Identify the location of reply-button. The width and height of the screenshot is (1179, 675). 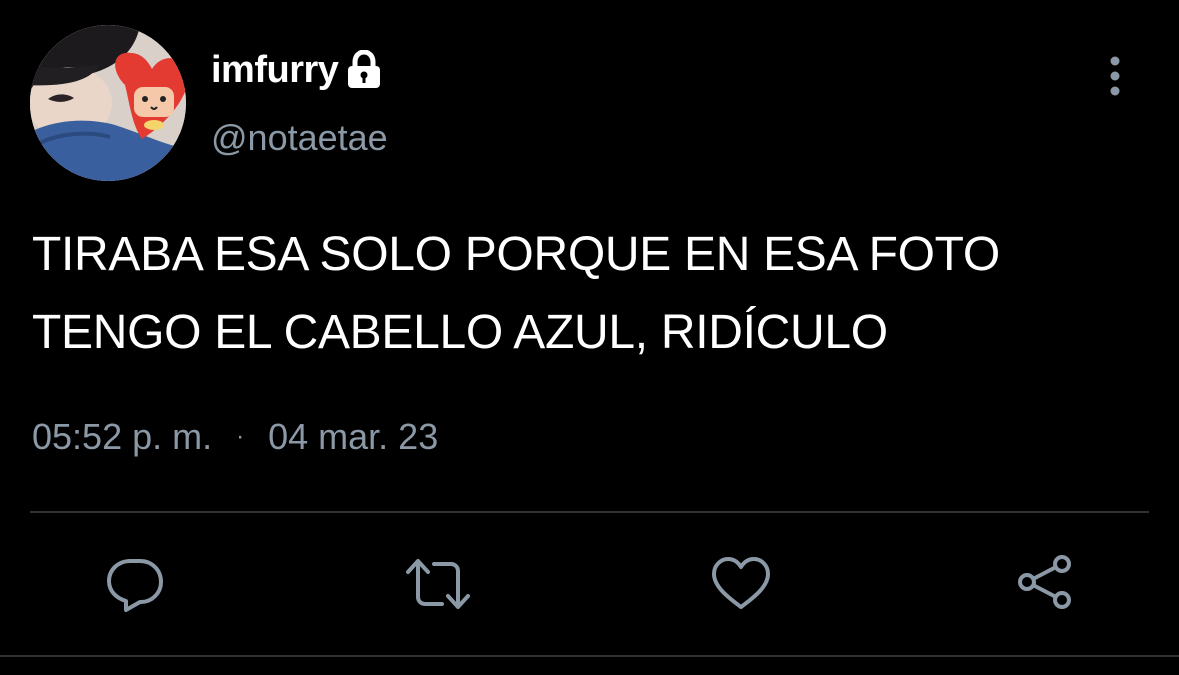
(135, 584).